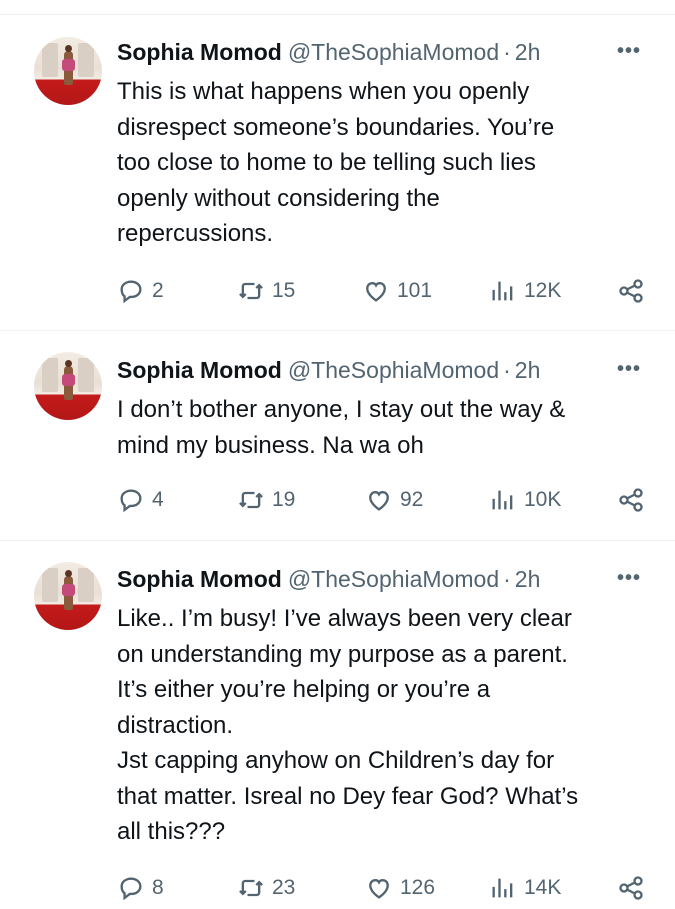 This screenshot has width=675, height=909. I want to click on views-count: 10K, so click(543, 499).